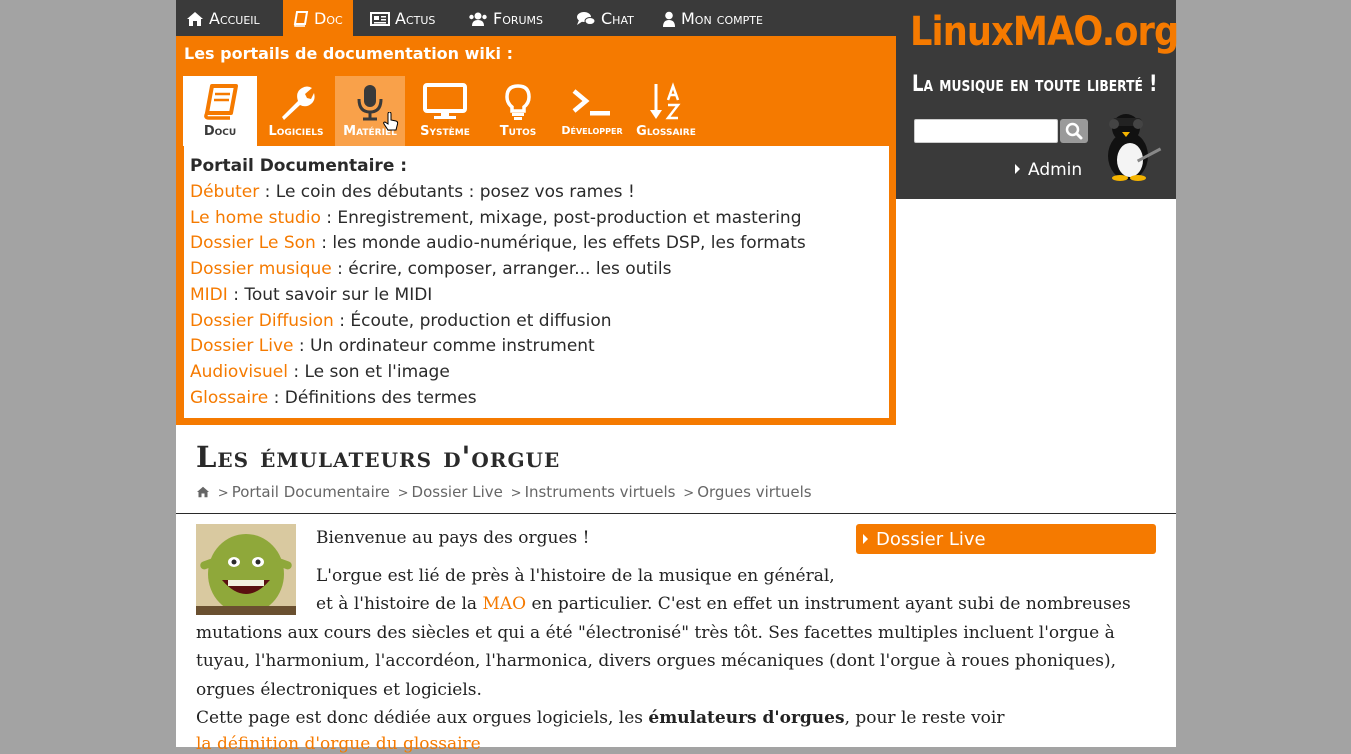 The width and height of the screenshot is (1351, 754). I want to click on tab-glossaire: Glossaire, so click(666, 111).